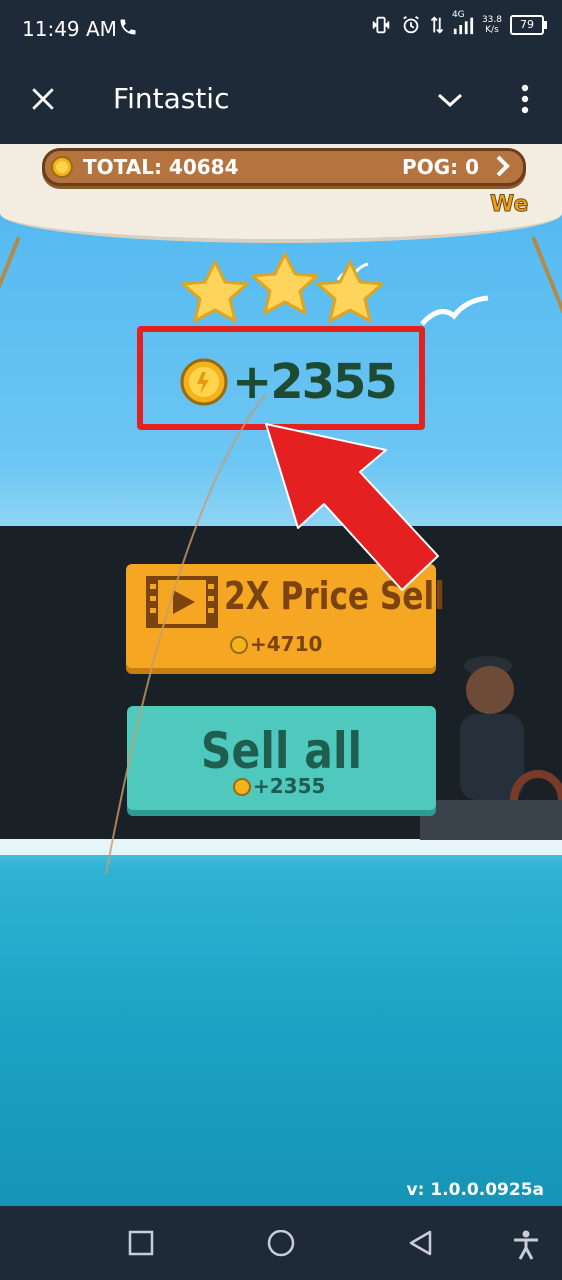 This screenshot has height=1280, width=562. What do you see at coordinates (526, 1245) in the screenshot?
I see `accessibility-icon` at bounding box center [526, 1245].